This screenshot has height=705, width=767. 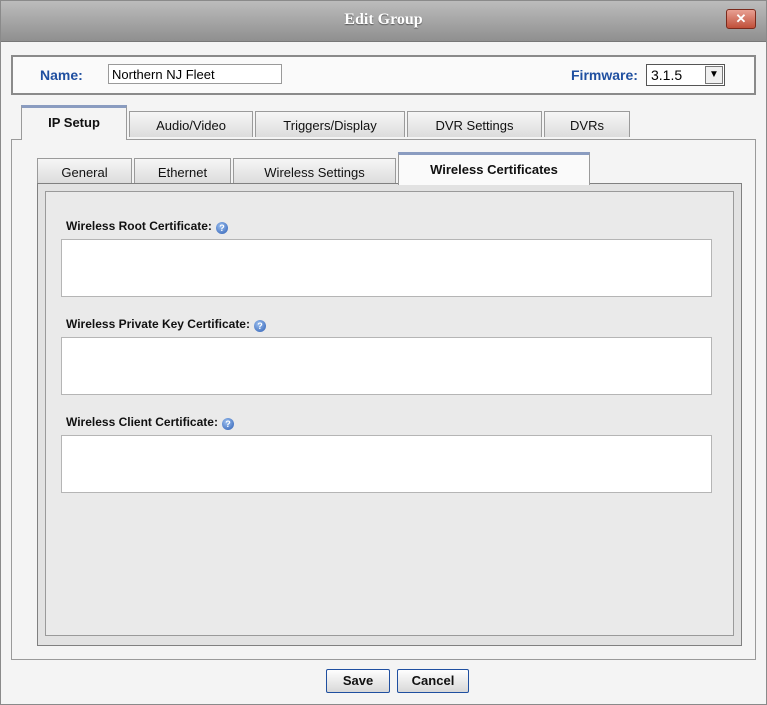 I want to click on cancel-button: Cancel, so click(x=433, y=681).